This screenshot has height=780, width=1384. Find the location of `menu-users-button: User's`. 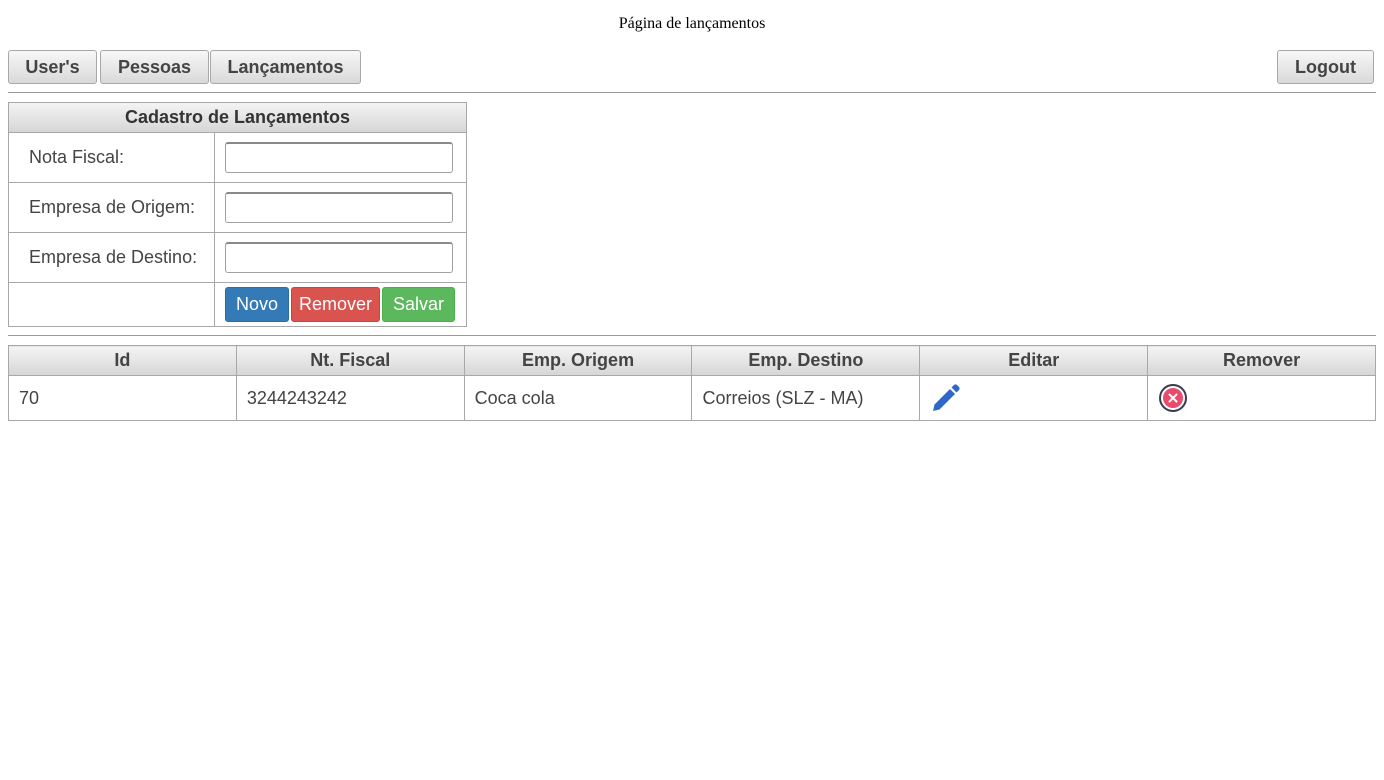

menu-users-button: User's is located at coordinates (52, 67).